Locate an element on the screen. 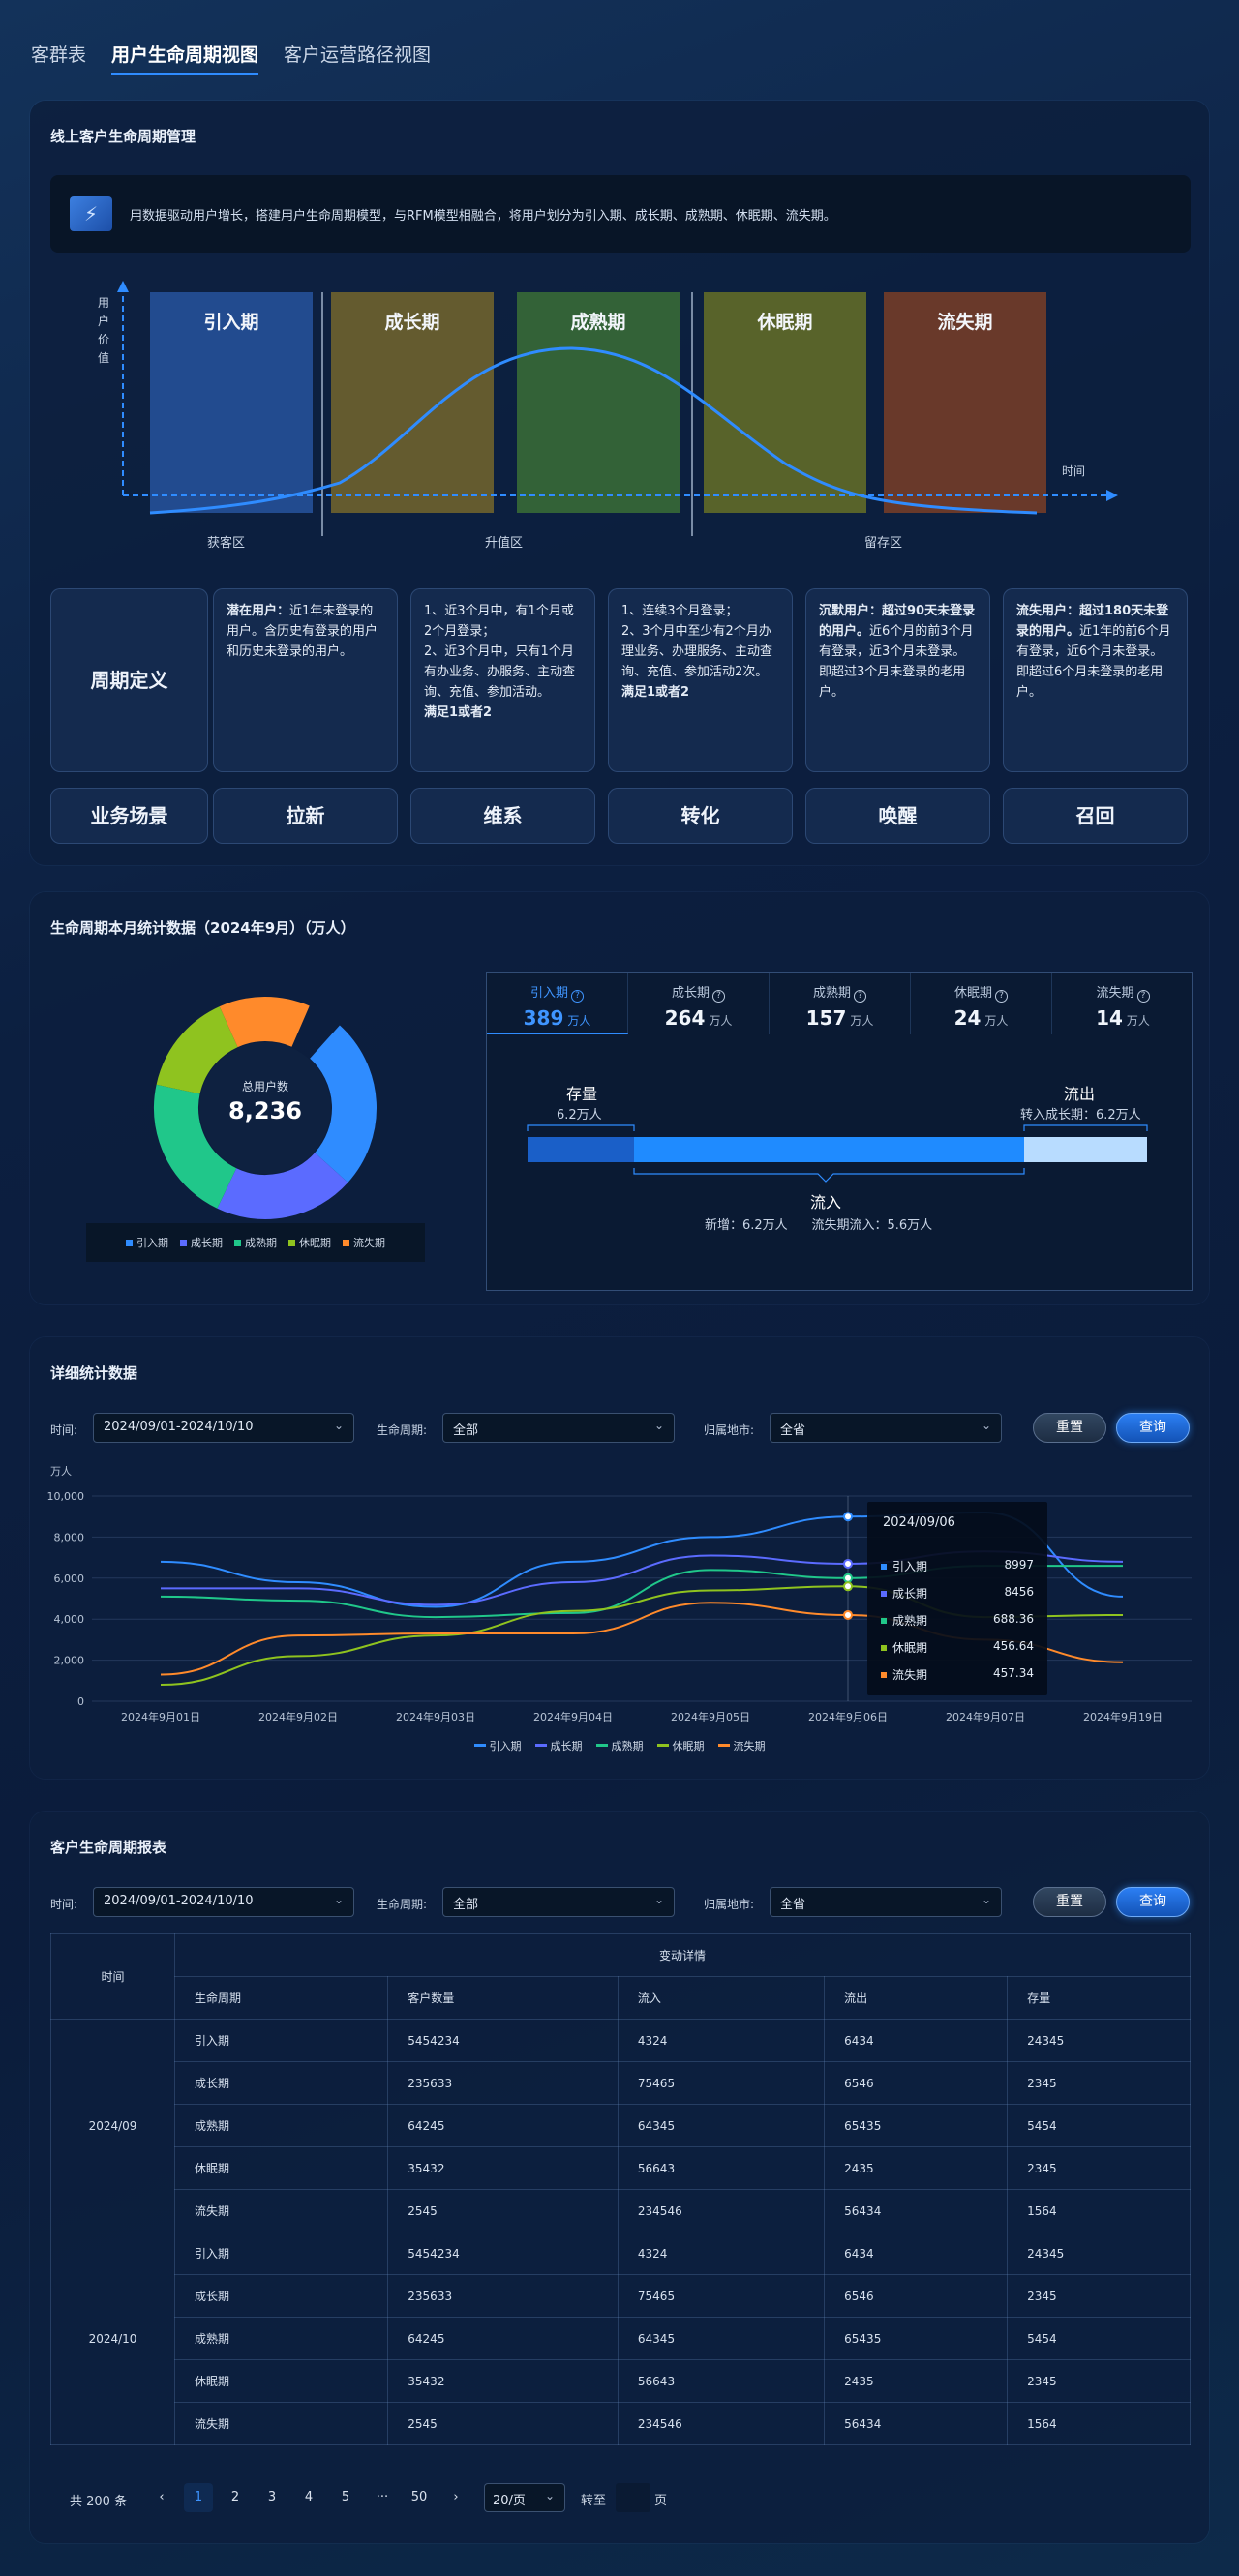 The width and height of the screenshot is (1239, 2576). legend-item-mature: 成熟期 is located at coordinates (255, 1242).